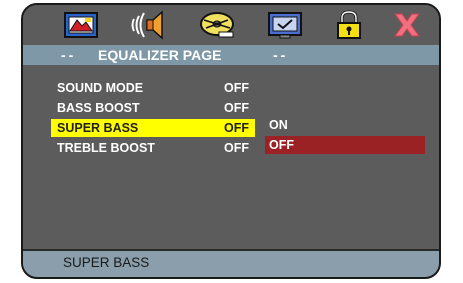 Image resolution: width=463 pixels, height=283 pixels. Describe the element at coordinates (98, 108) in the screenshot. I see `menu-item-label: BASS BOOST` at that location.